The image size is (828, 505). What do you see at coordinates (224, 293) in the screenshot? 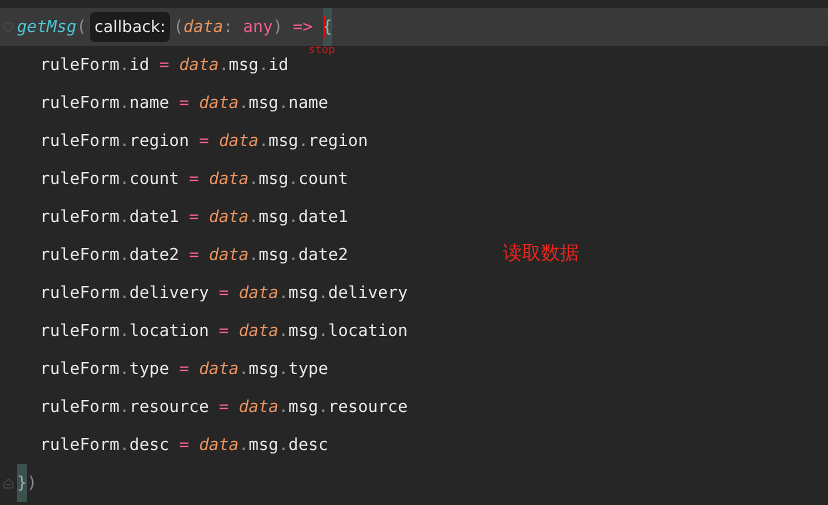
I see `code-text: ruleForm.delivery = data.msg.delivery` at bounding box center [224, 293].